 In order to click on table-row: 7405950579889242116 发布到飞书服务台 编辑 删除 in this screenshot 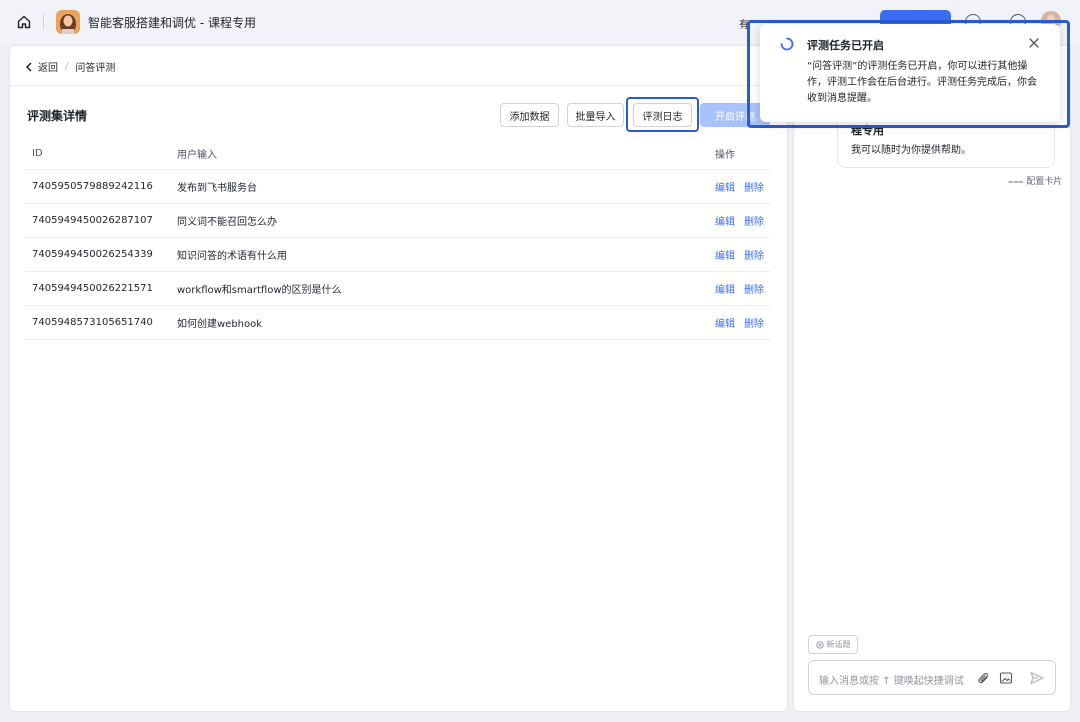, I will do `click(398, 187)`.